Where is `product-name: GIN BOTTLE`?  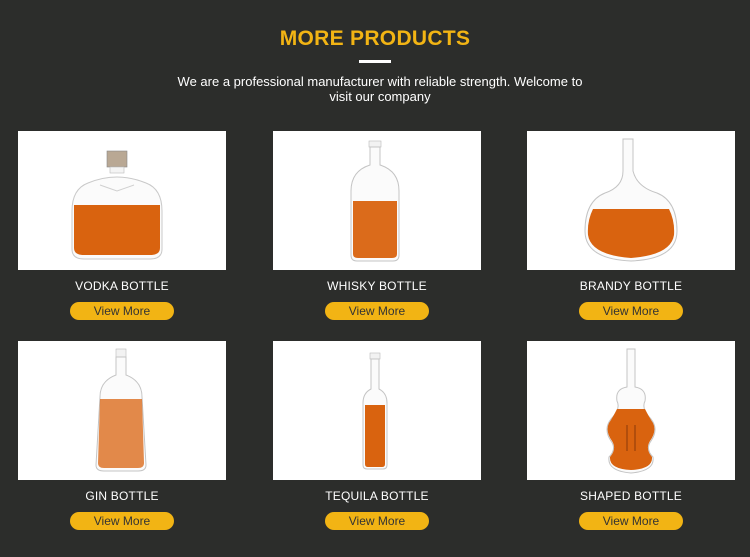 product-name: GIN BOTTLE is located at coordinates (122, 496).